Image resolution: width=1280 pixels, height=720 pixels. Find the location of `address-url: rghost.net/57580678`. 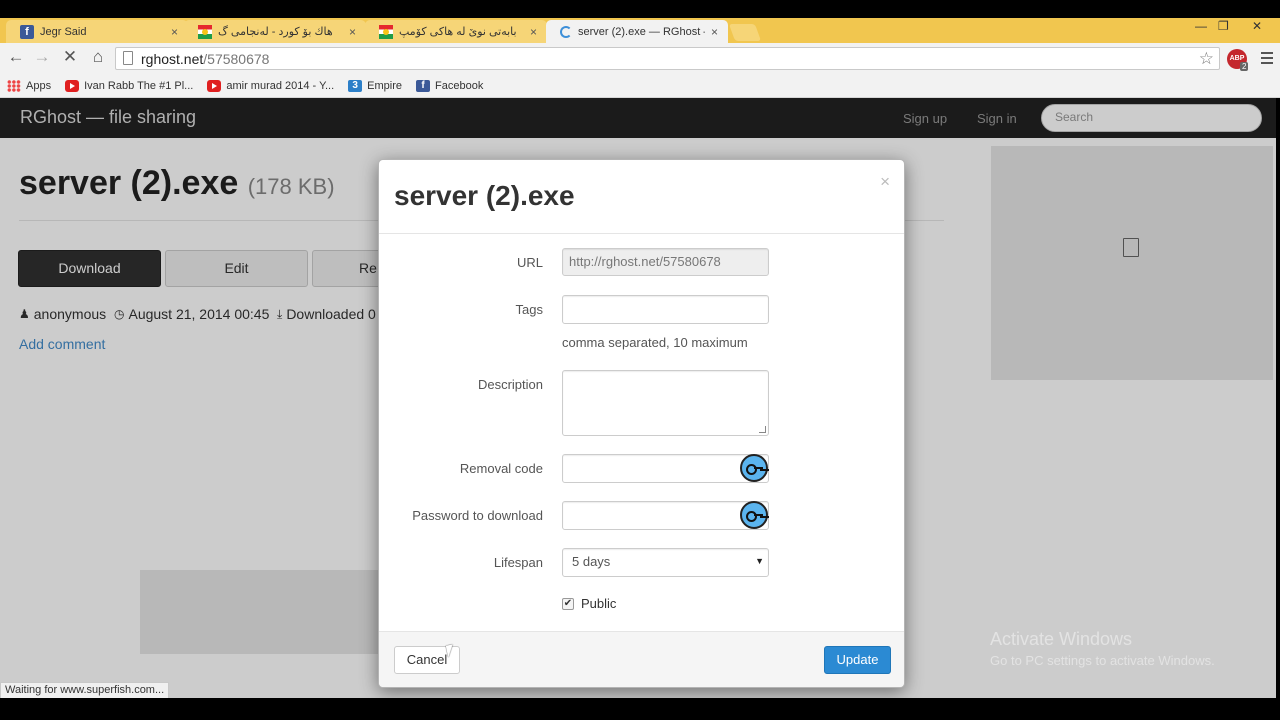

address-url: rghost.net/57580678 is located at coordinates (205, 59).